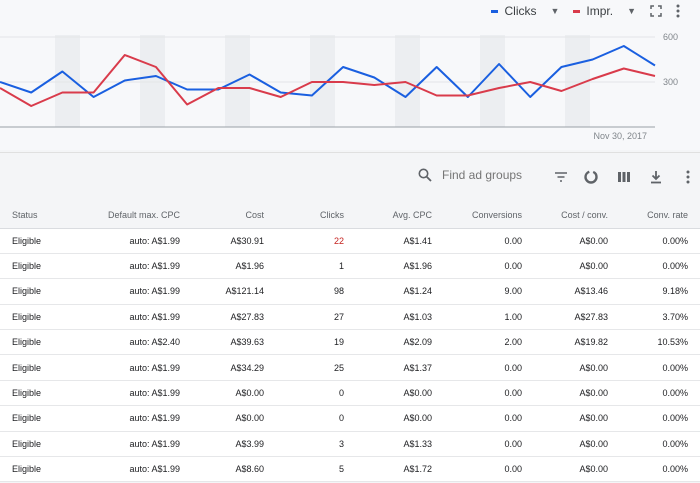 This screenshot has width=700, height=483. Describe the element at coordinates (497, 175) in the screenshot. I see `search-input` at that location.